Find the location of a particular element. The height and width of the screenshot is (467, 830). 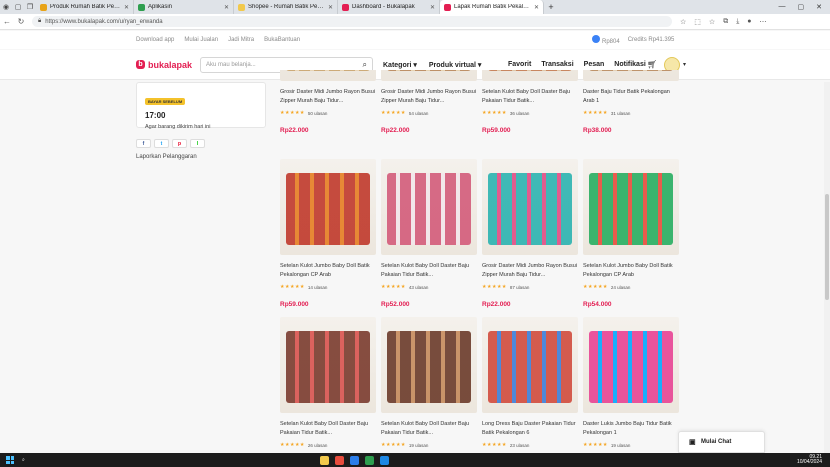

pinterest-share-button: p is located at coordinates (179, 143).